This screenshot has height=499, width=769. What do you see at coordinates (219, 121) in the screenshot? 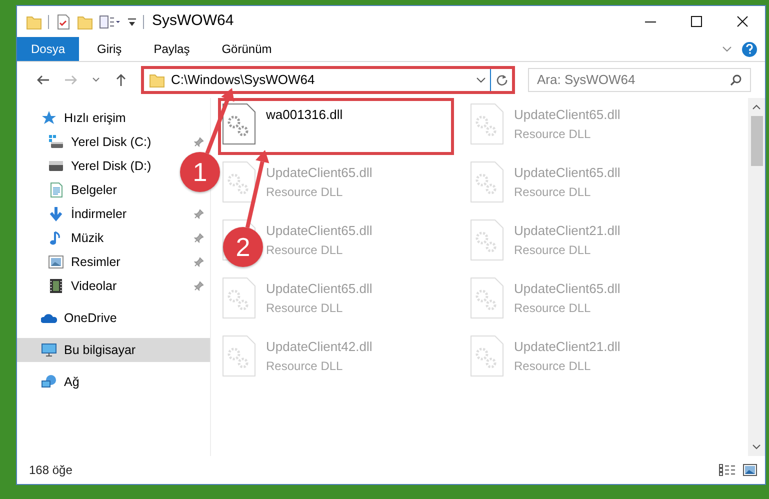
I see `callout-arrow` at bounding box center [219, 121].